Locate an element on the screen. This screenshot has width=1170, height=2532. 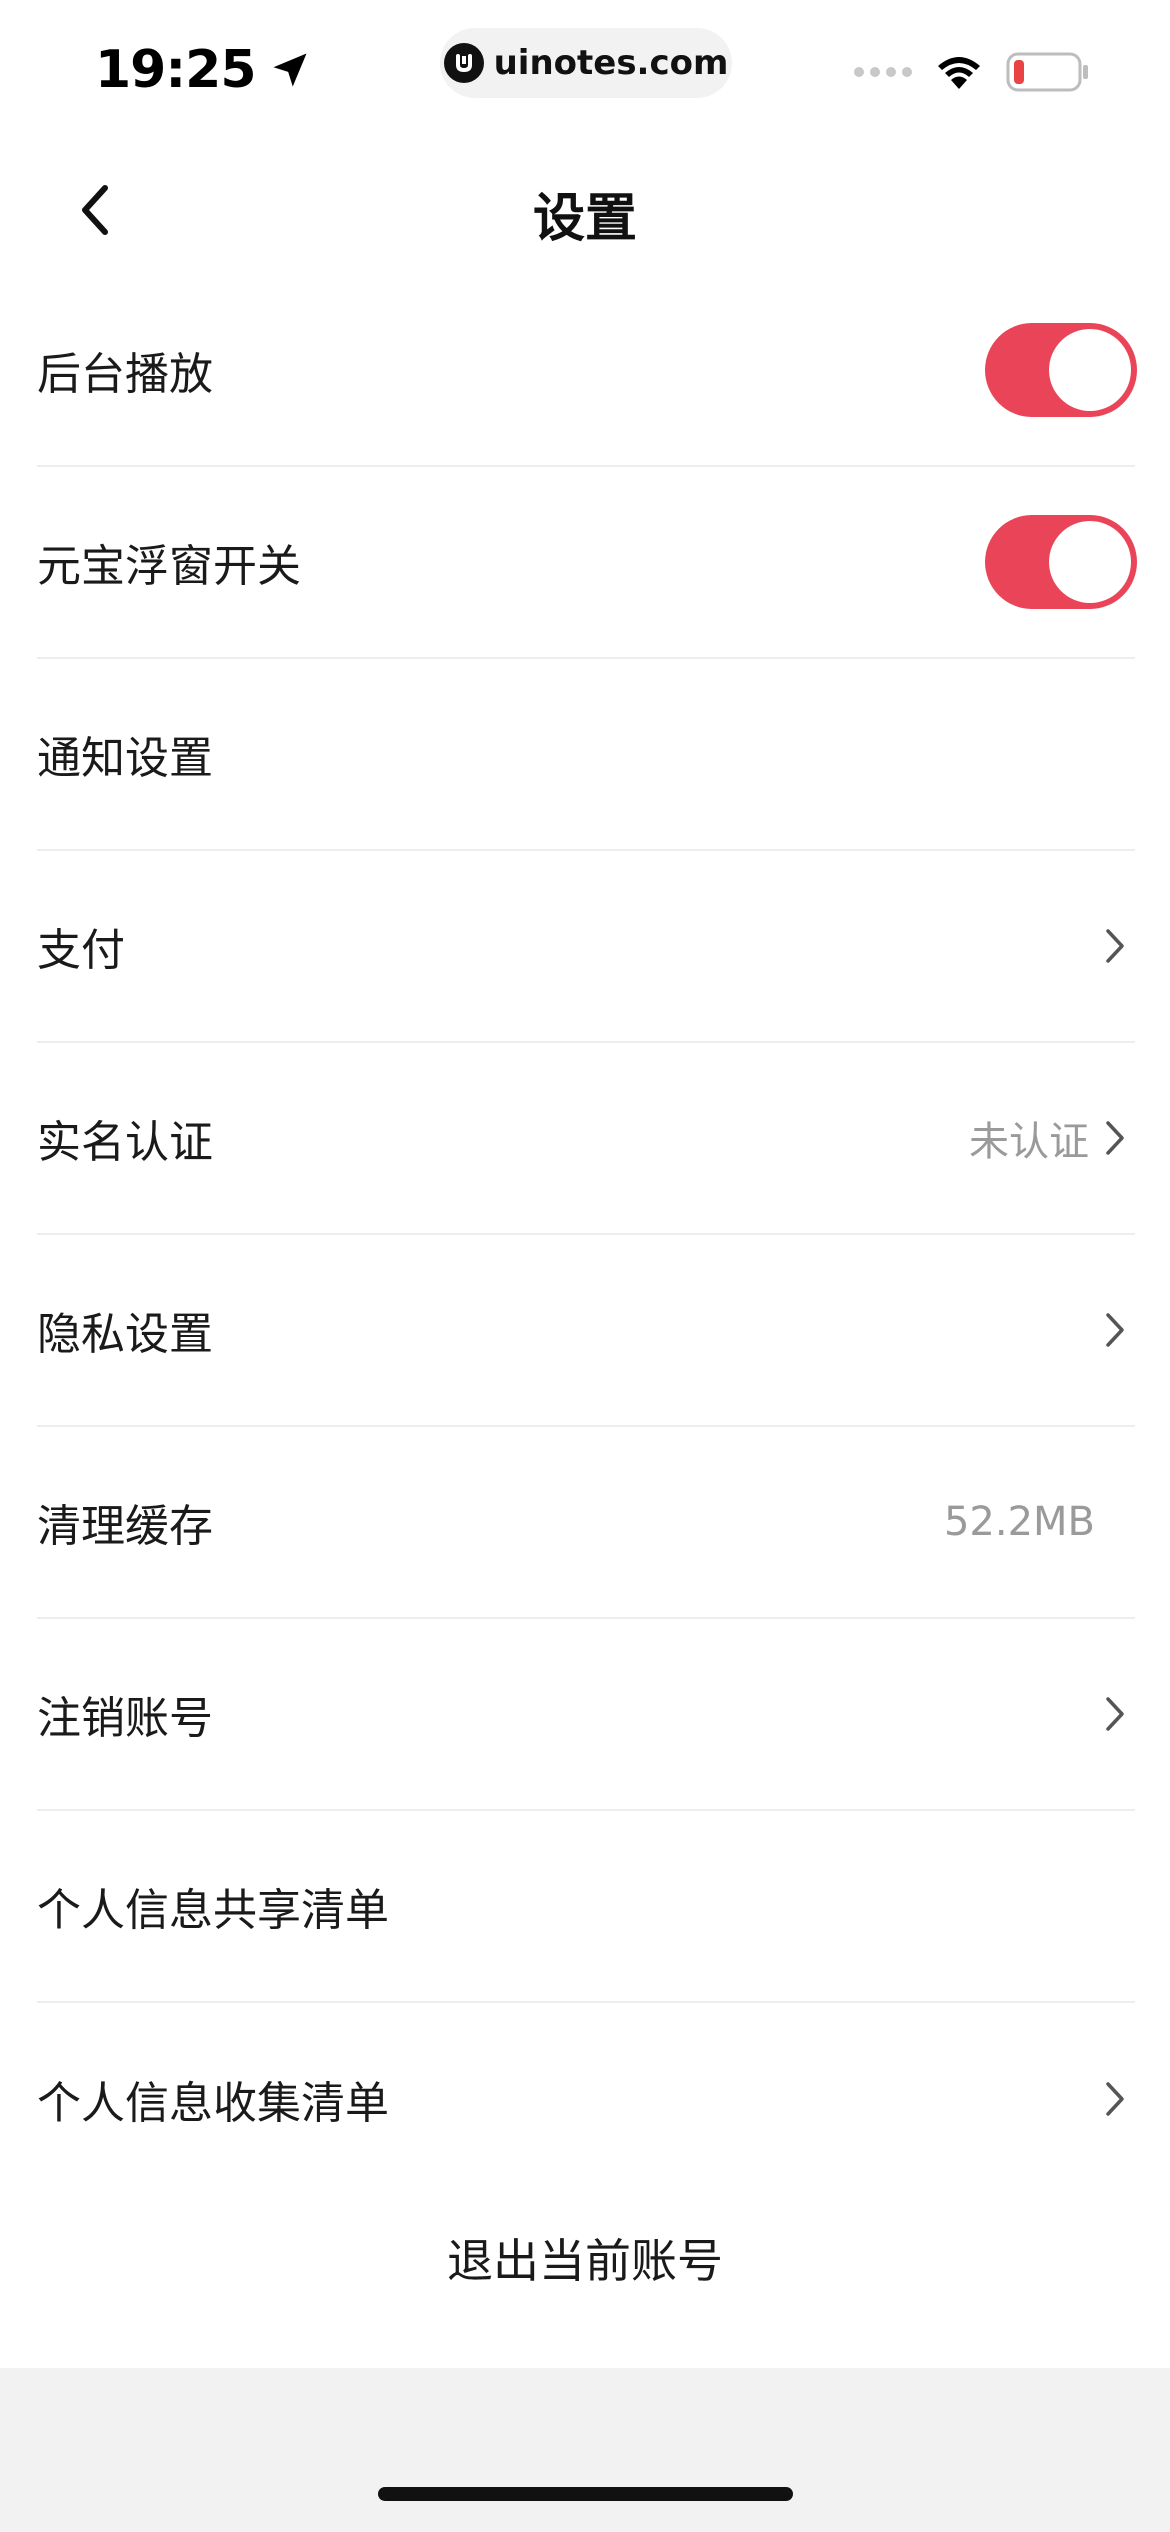
setting-label: 后台播放 is located at coordinates (125, 374).